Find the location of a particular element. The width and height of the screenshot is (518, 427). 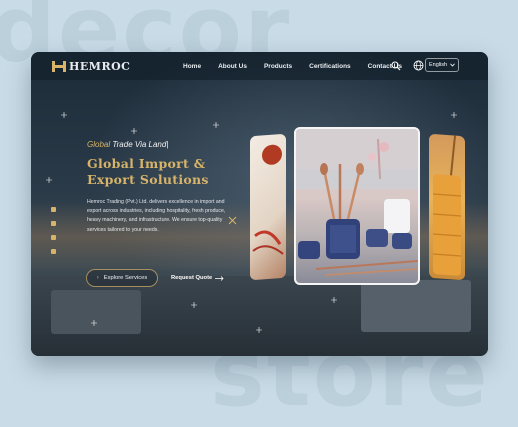

truck-right is located at coordinates (416, 306).